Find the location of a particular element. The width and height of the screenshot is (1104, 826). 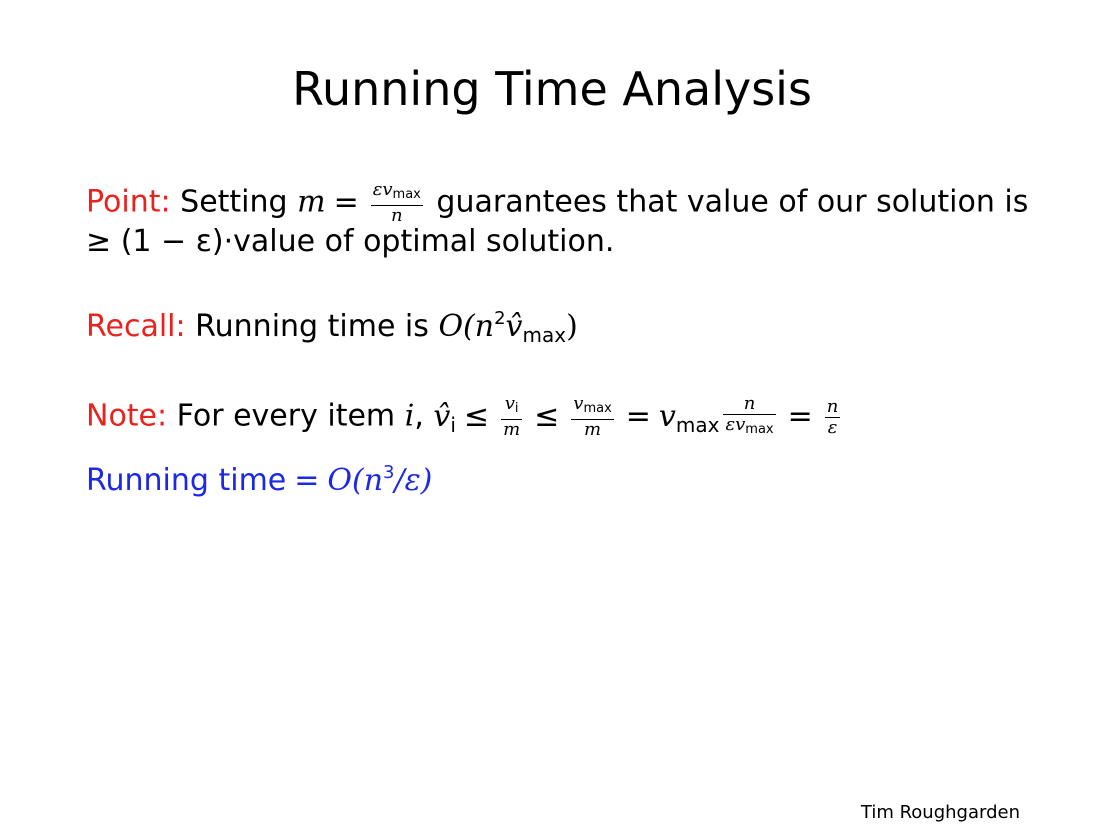

vi-over-m-fraction: vi m is located at coordinates (512, 416).